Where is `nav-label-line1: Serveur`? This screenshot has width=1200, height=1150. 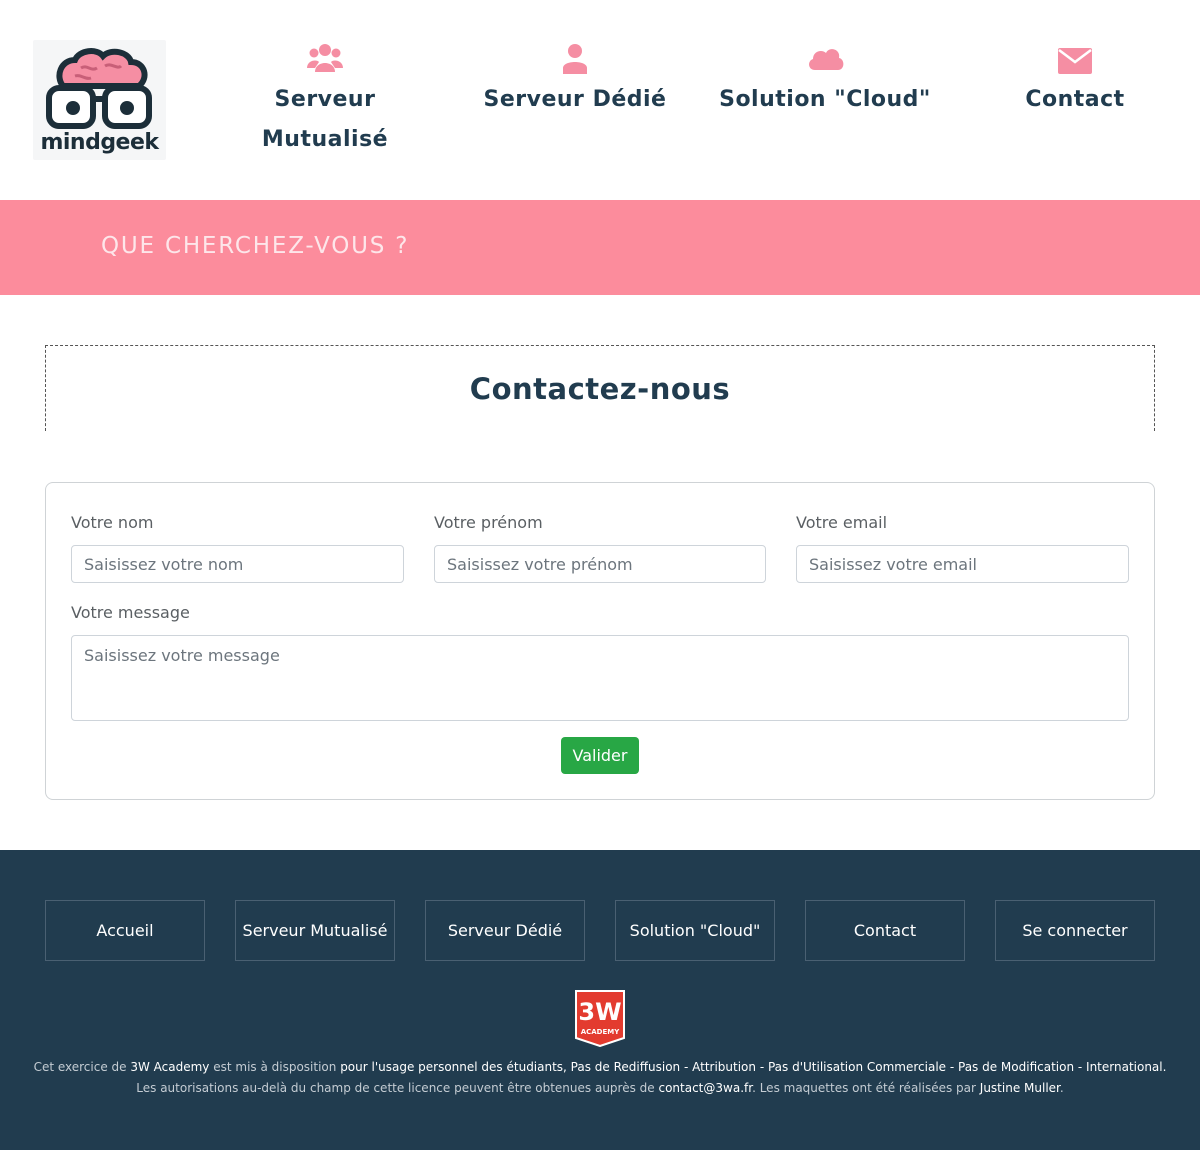
nav-label-line1: Serveur is located at coordinates (325, 99).